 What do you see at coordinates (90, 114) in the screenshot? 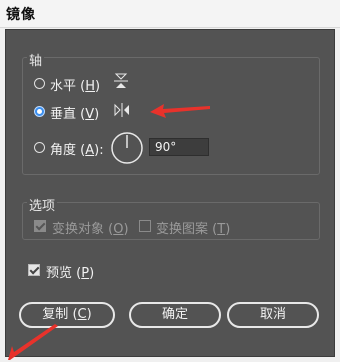
I see `vertical-hotkey: V` at bounding box center [90, 114].